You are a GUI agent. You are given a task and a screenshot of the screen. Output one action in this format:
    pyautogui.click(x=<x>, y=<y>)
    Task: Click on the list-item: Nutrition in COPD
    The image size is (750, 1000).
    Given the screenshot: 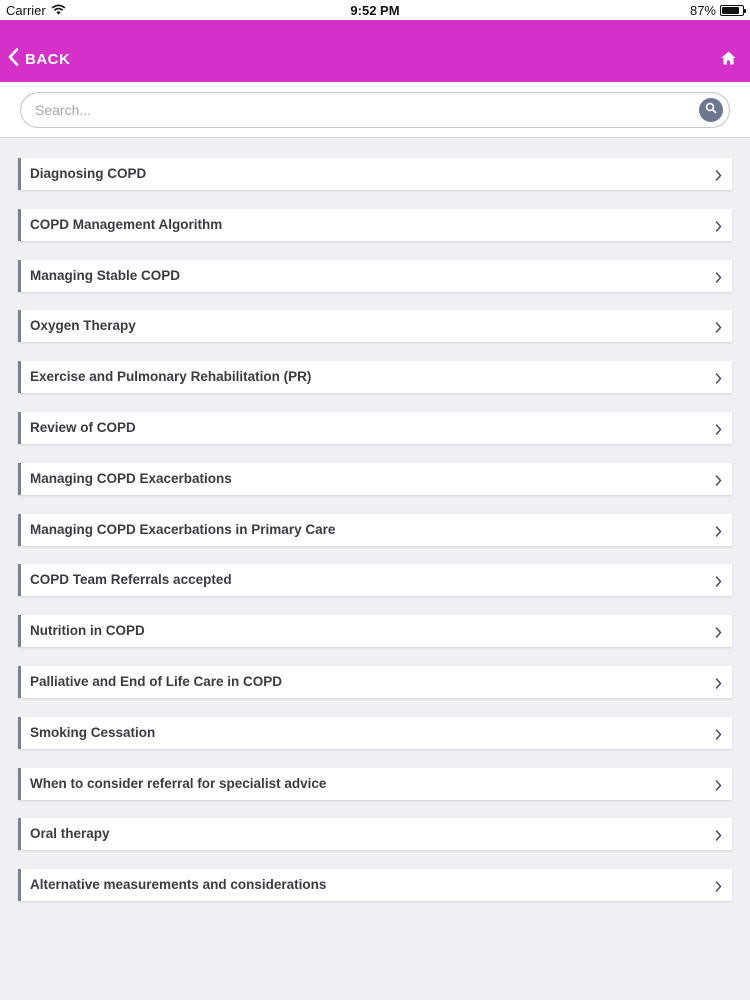 What is the action you would take?
    pyautogui.click(x=375, y=631)
    